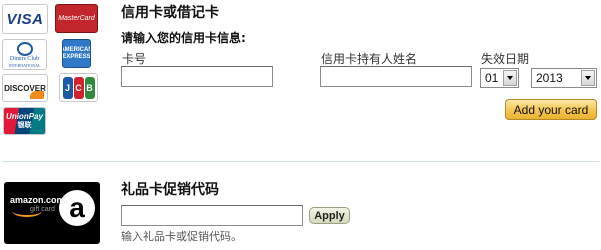 The width and height of the screenshot is (601, 250). I want to click on diners-club-logo: Diners Club INTERNATIONAL, so click(24, 54).